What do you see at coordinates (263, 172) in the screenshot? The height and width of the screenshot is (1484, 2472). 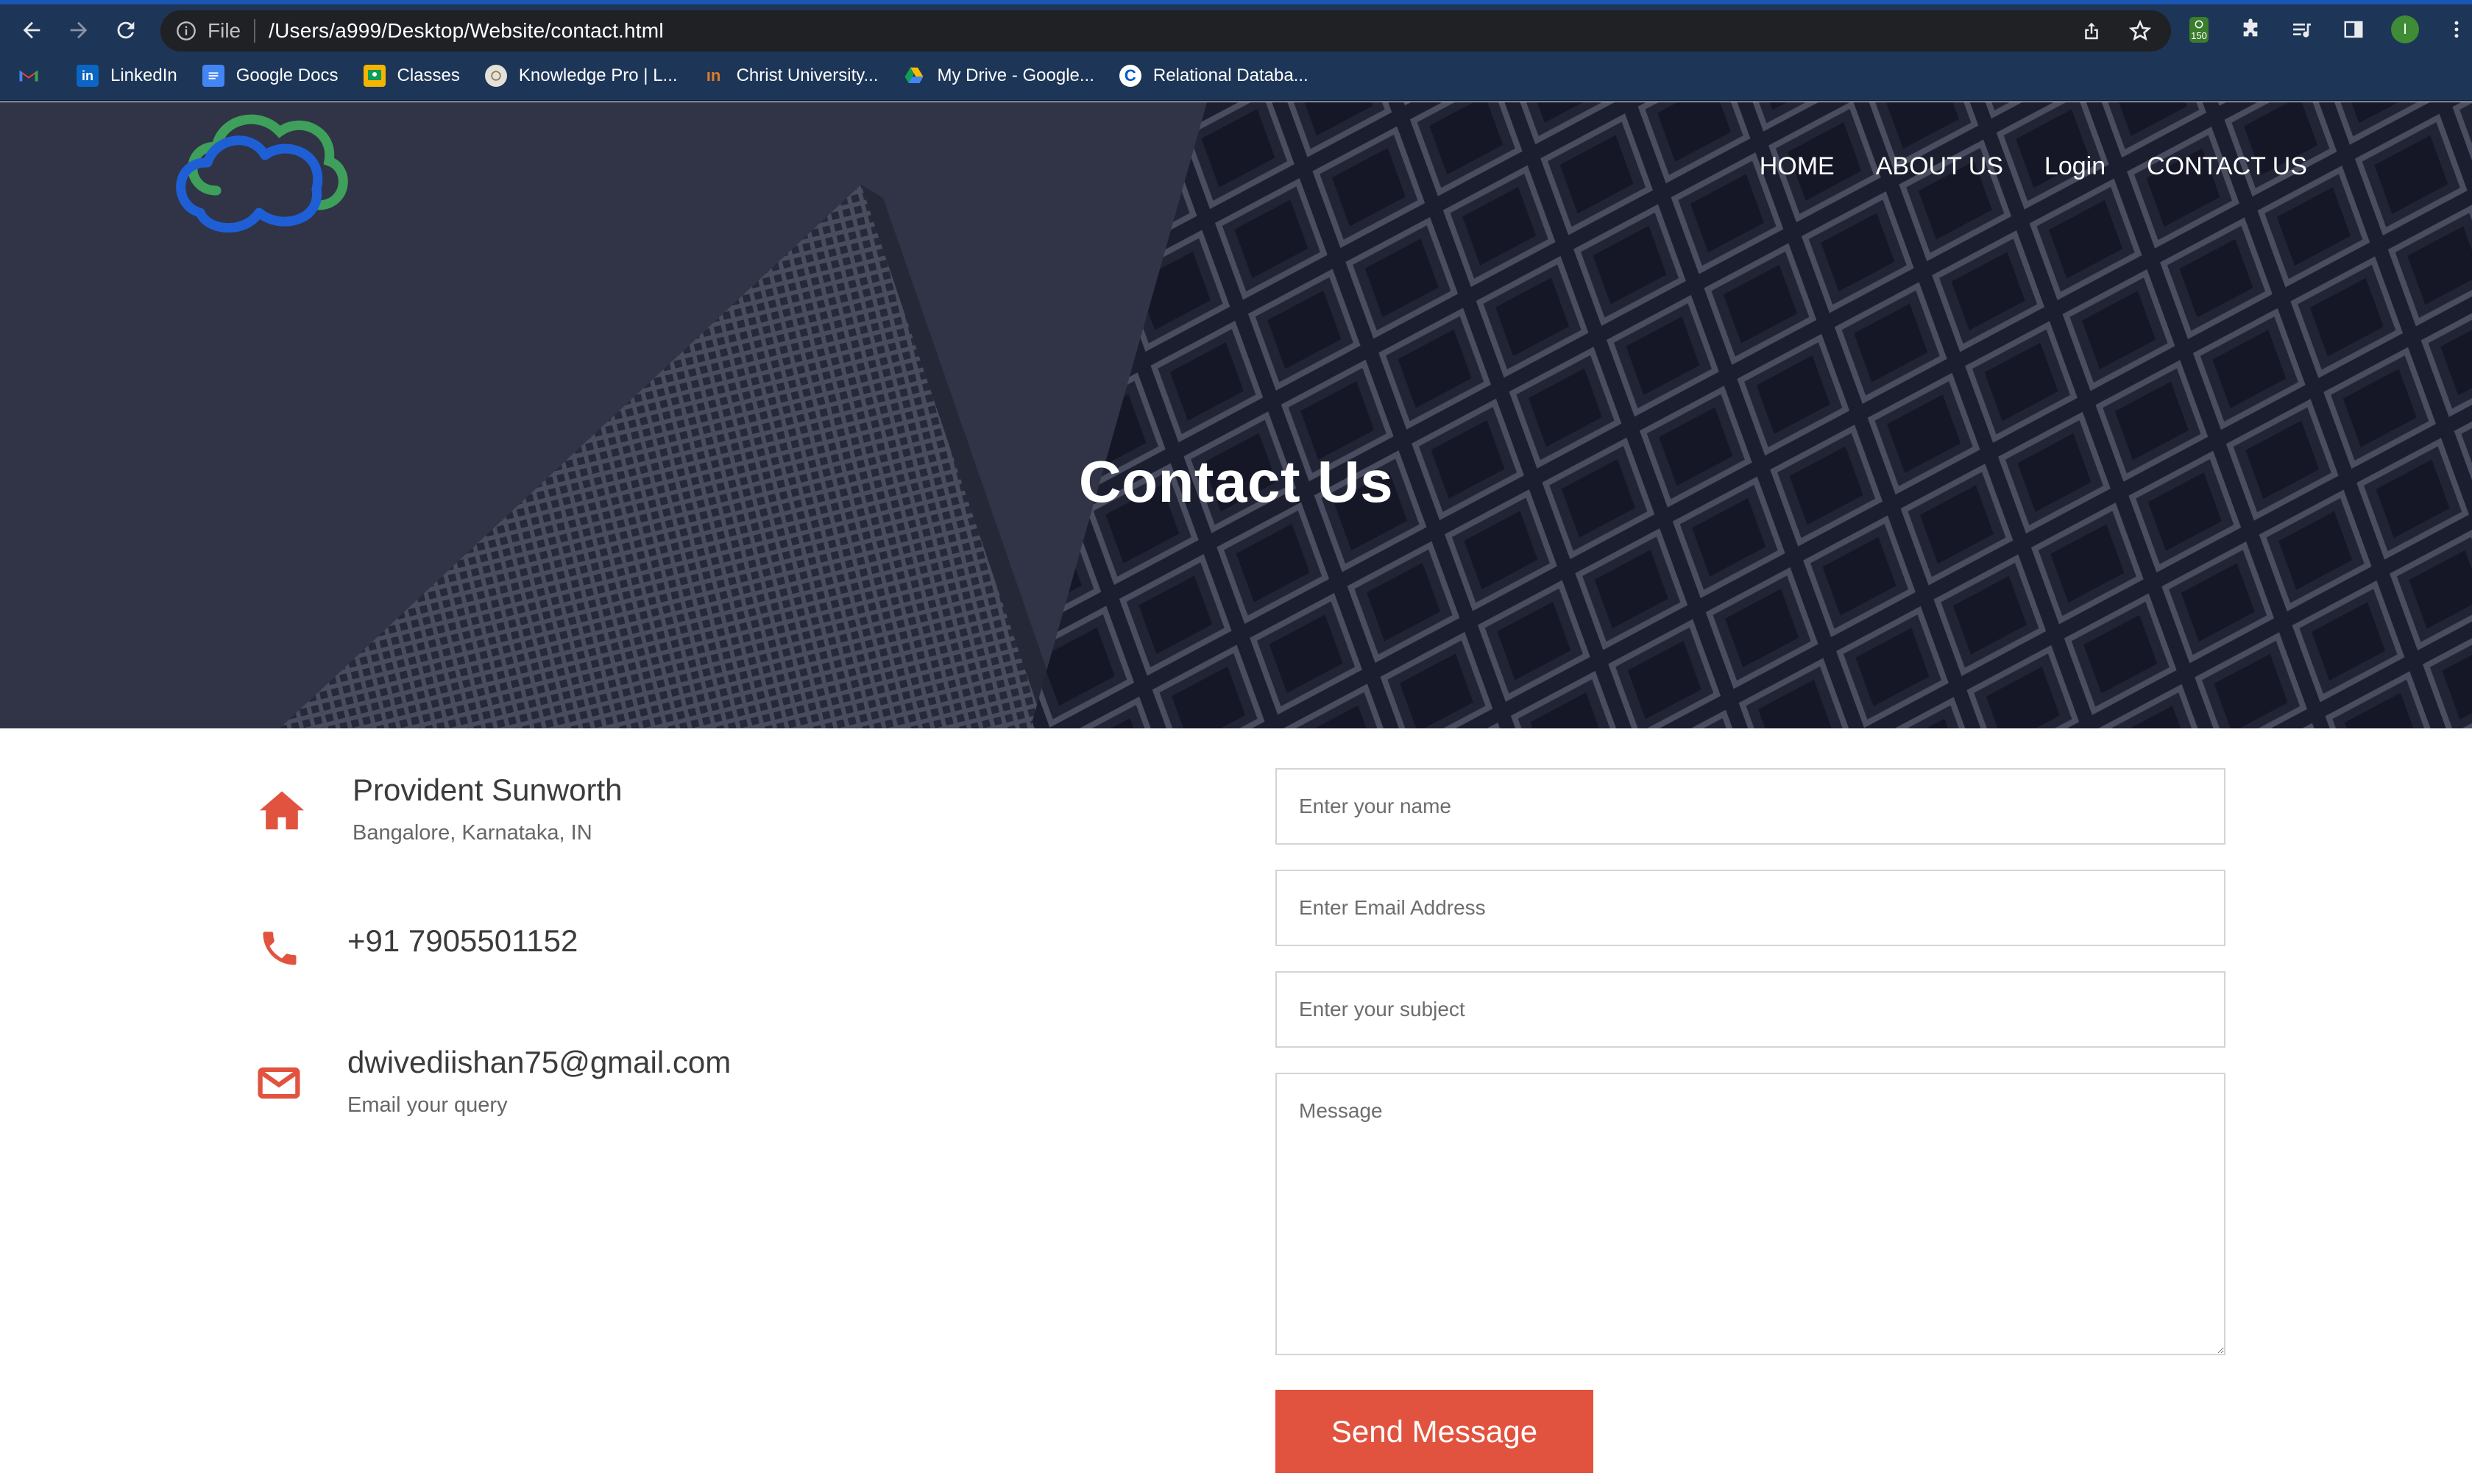 I see `site-logo` at bounding box center [263, 172].